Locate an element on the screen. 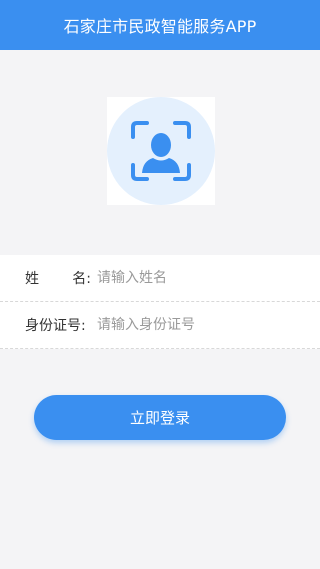 The image size is (320, 569). name-label: 姓 名: is located at coordinates (58, 278).